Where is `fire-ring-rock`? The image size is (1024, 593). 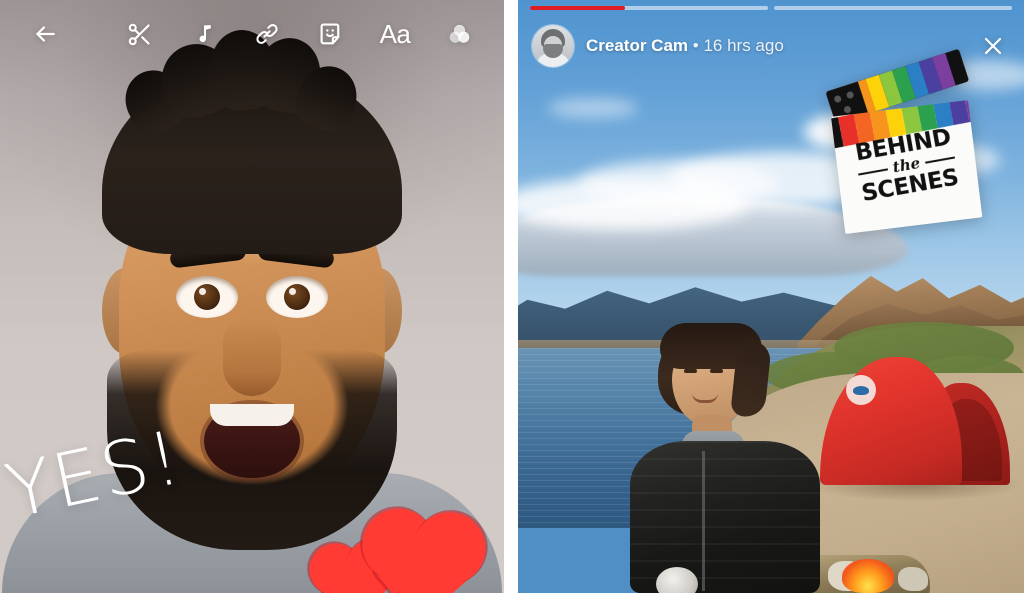 fire-ring-rock is located at coordinates (913, 579).